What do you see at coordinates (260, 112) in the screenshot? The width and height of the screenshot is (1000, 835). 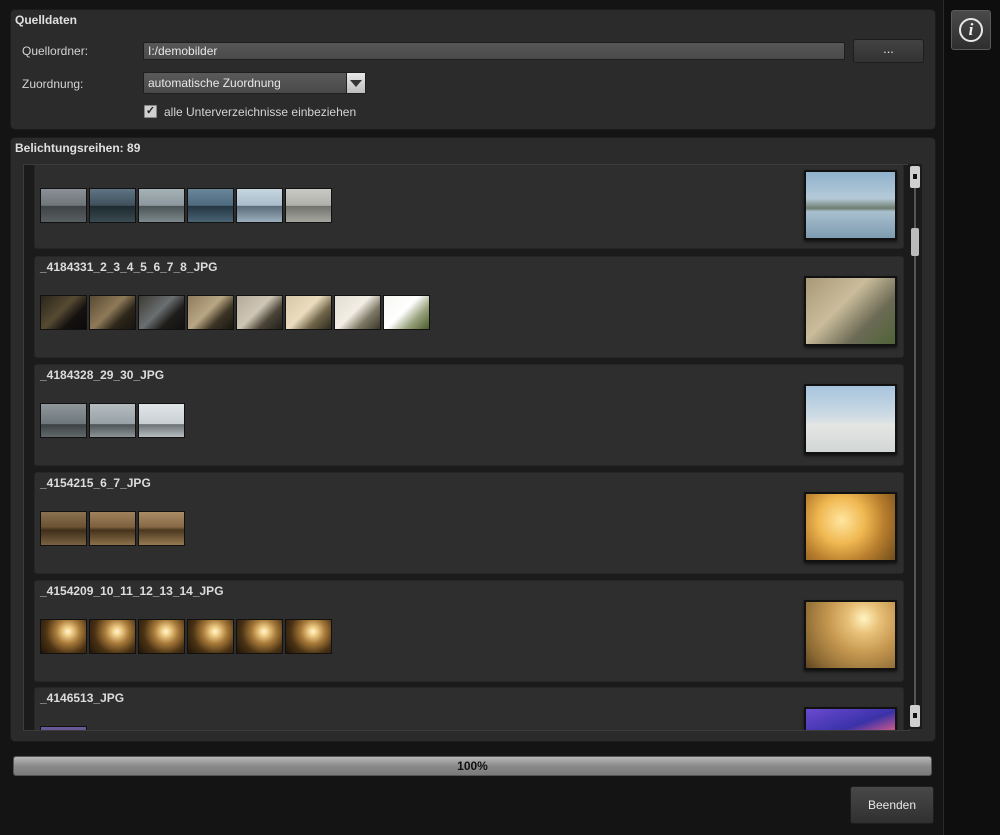 I see `subdirs-label: alle Unterverzeichnisse einbeziehen` at bounding box center [260, 112].